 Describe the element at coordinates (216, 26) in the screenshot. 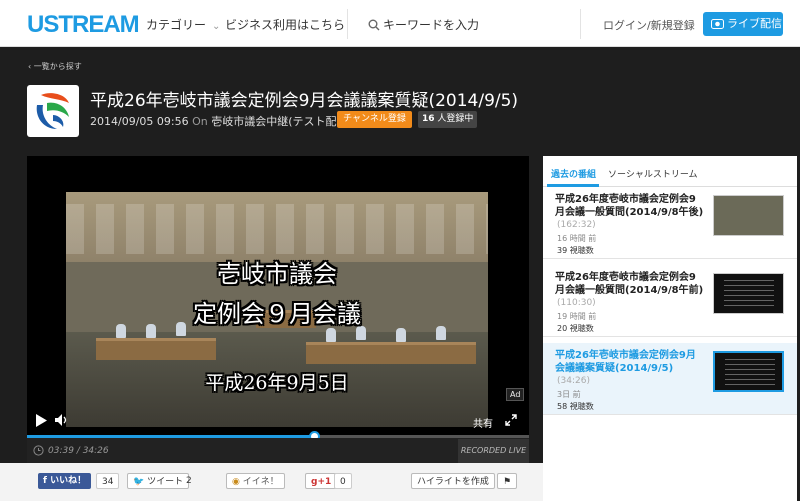

I see `chevron-down-icon: ⌄` at that location.